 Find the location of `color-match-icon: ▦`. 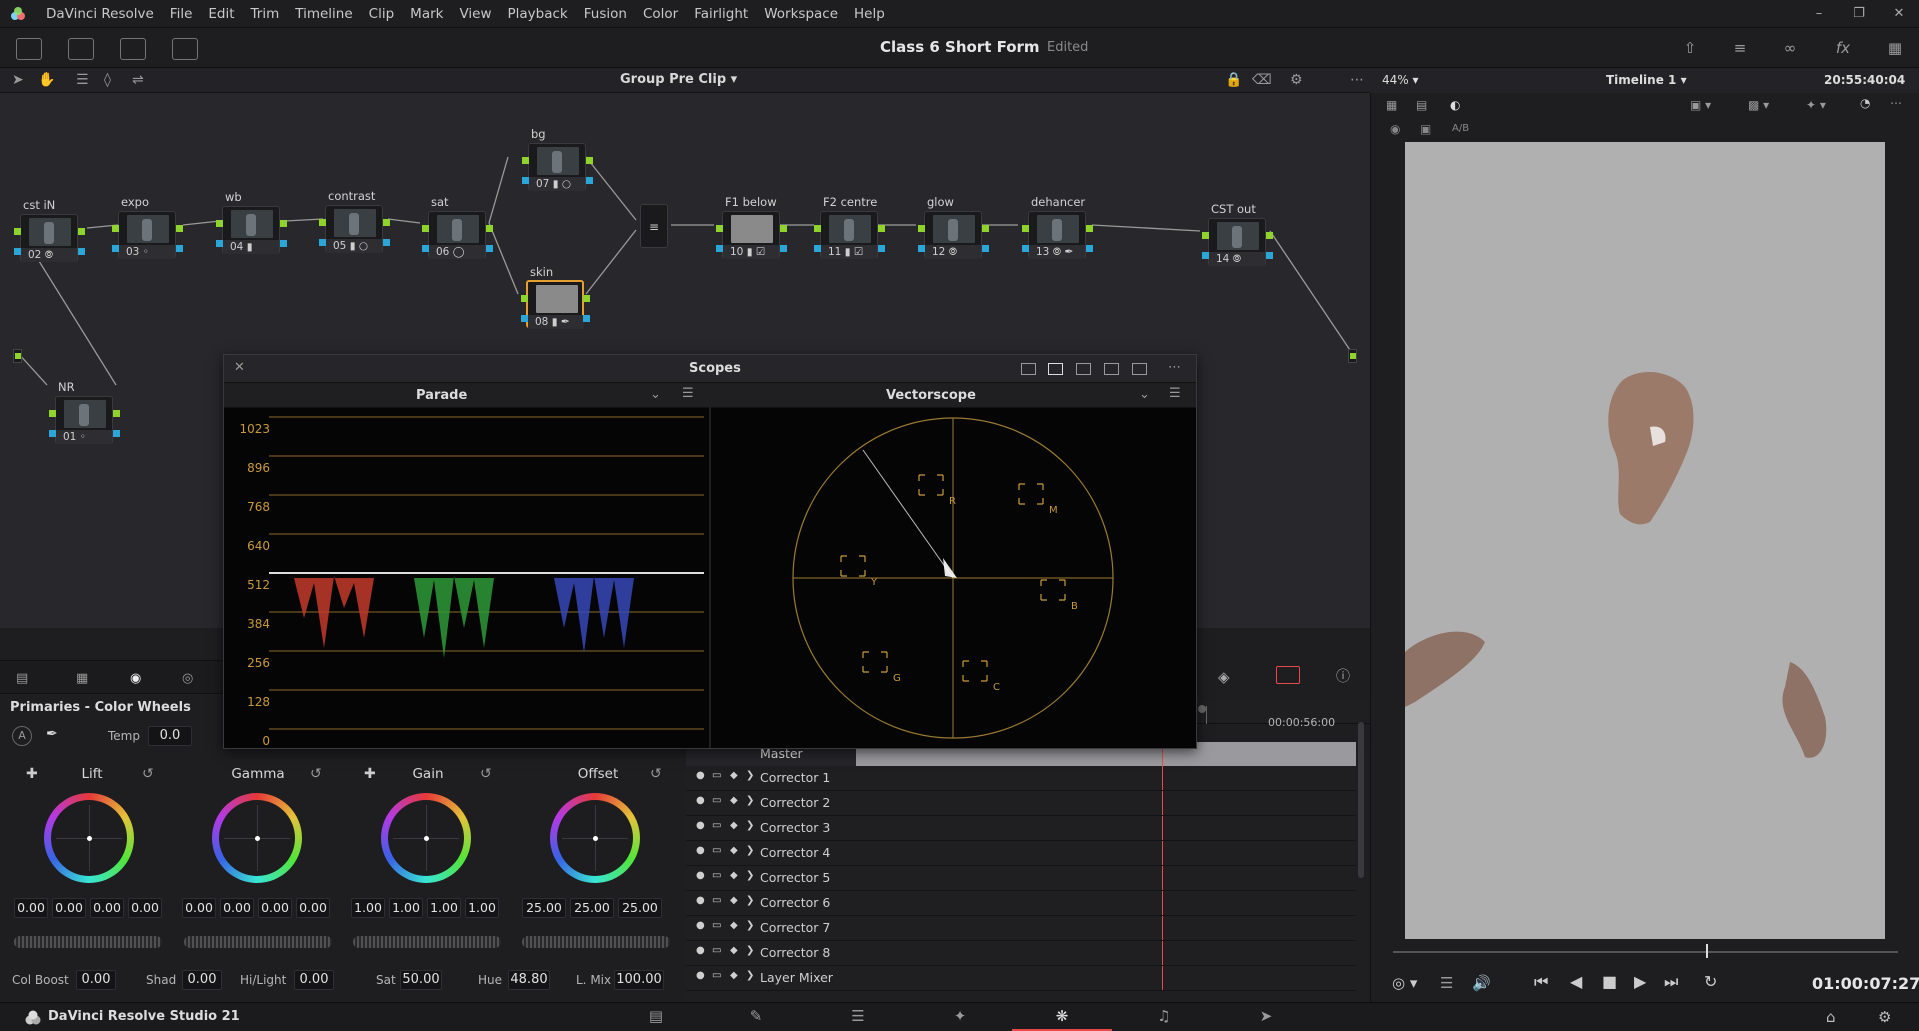

color-match-icon: ▦ is located at coordinates (85, 679).